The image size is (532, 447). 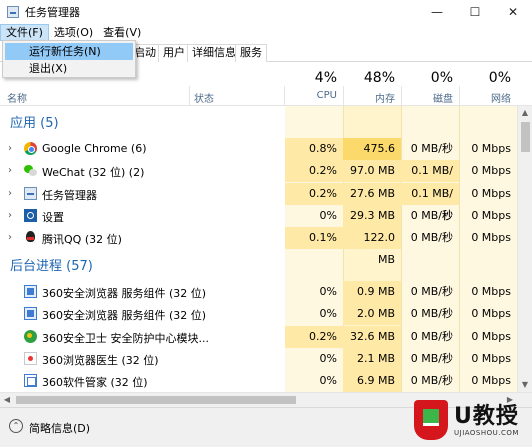 What do you see at coordinates (513, 12) in the screenshot?
I see `close-button: ✕` at bounding box center [513, 12].